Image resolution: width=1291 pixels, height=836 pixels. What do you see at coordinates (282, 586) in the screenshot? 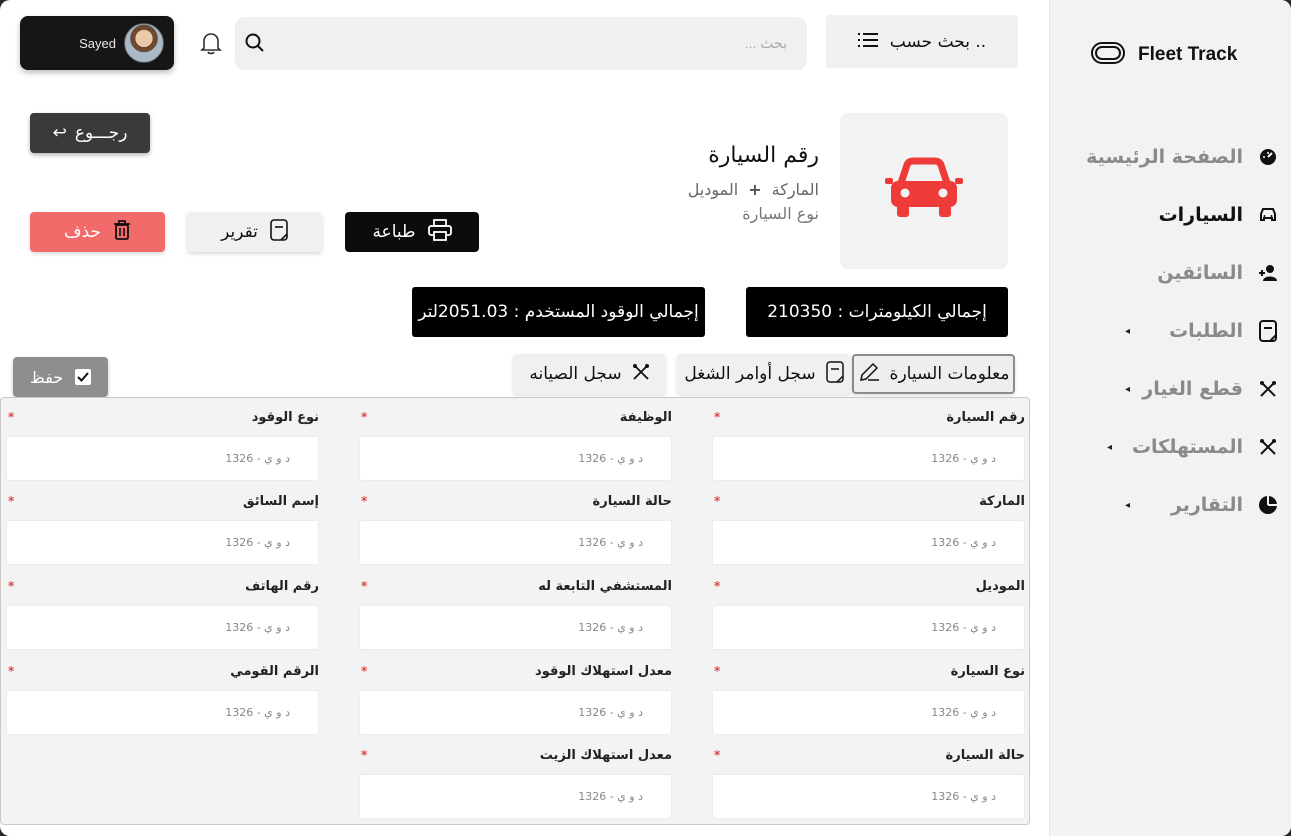
I see `field-label: رقم الهاتف` at bounding box center [282, 586].